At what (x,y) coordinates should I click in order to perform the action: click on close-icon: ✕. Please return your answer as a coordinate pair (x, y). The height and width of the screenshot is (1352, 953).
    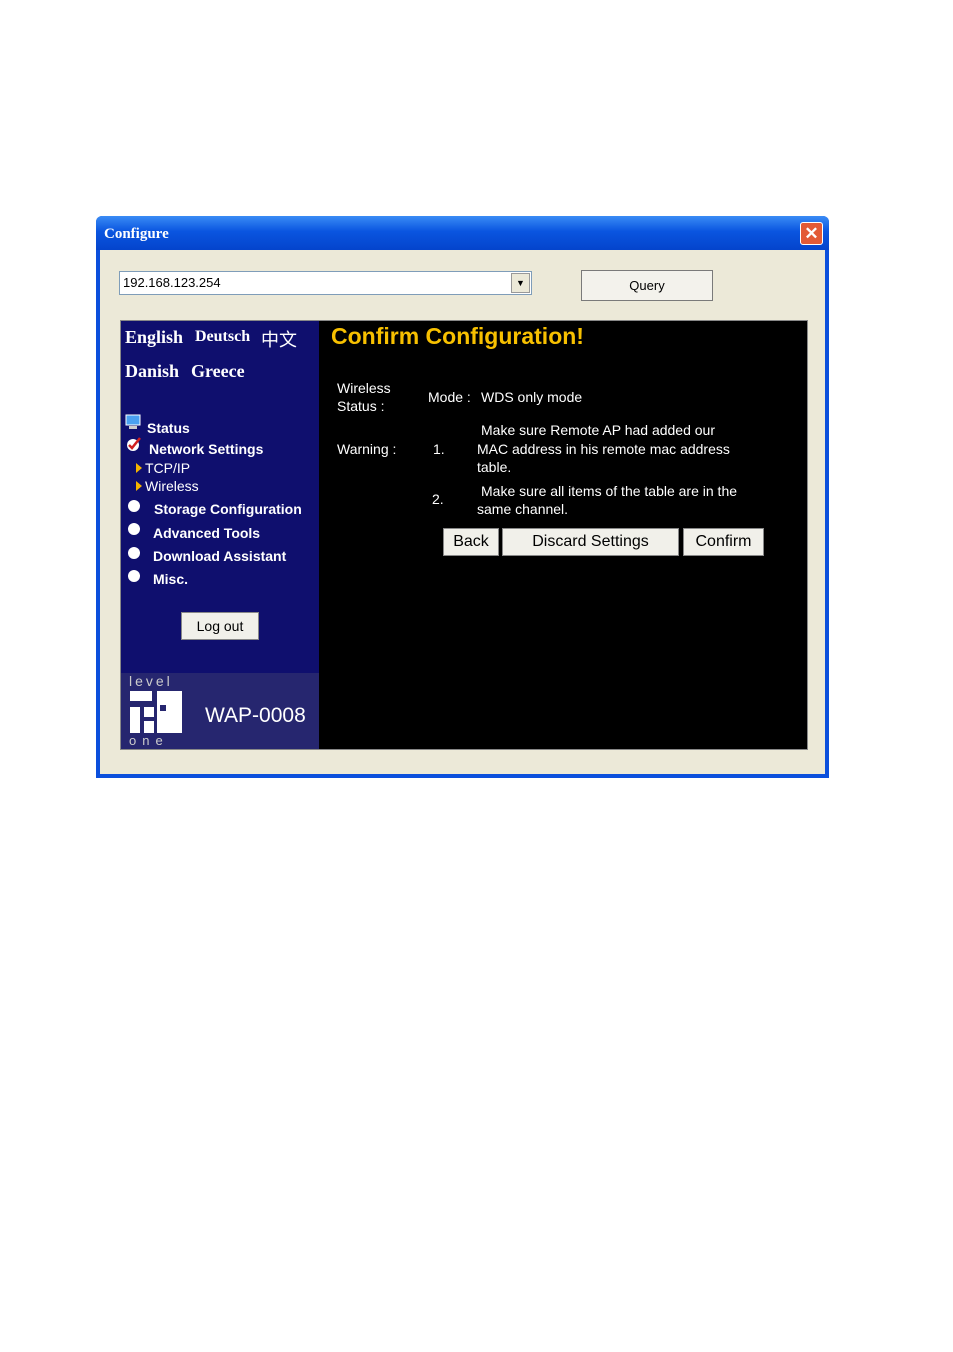
    Looking at the image, I should click on (811, 233).